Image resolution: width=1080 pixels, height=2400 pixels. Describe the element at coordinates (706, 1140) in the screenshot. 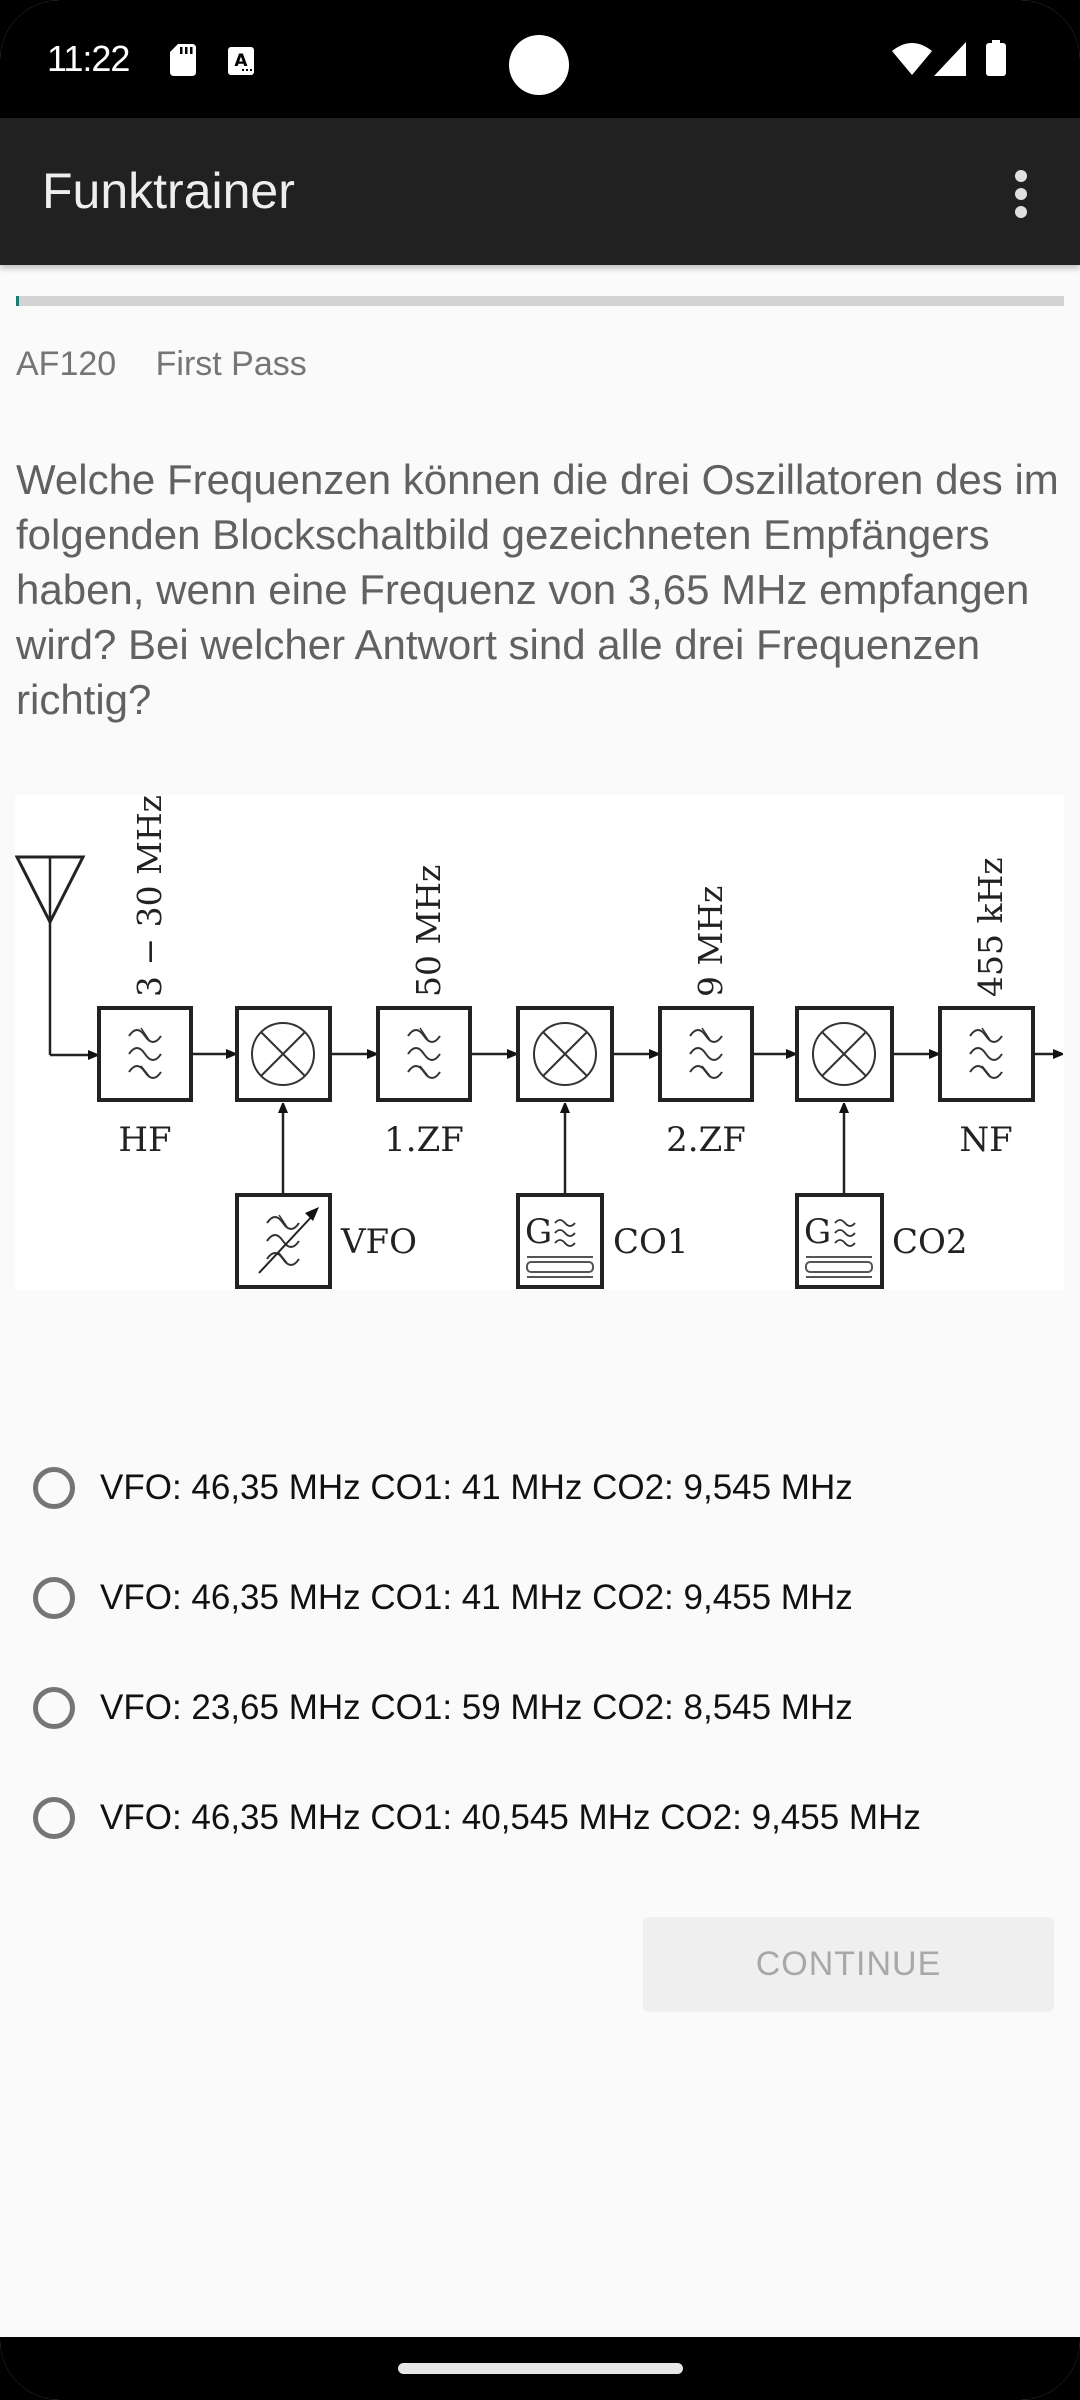

I see `stage-label-zf2: 2.ZF` at that location.